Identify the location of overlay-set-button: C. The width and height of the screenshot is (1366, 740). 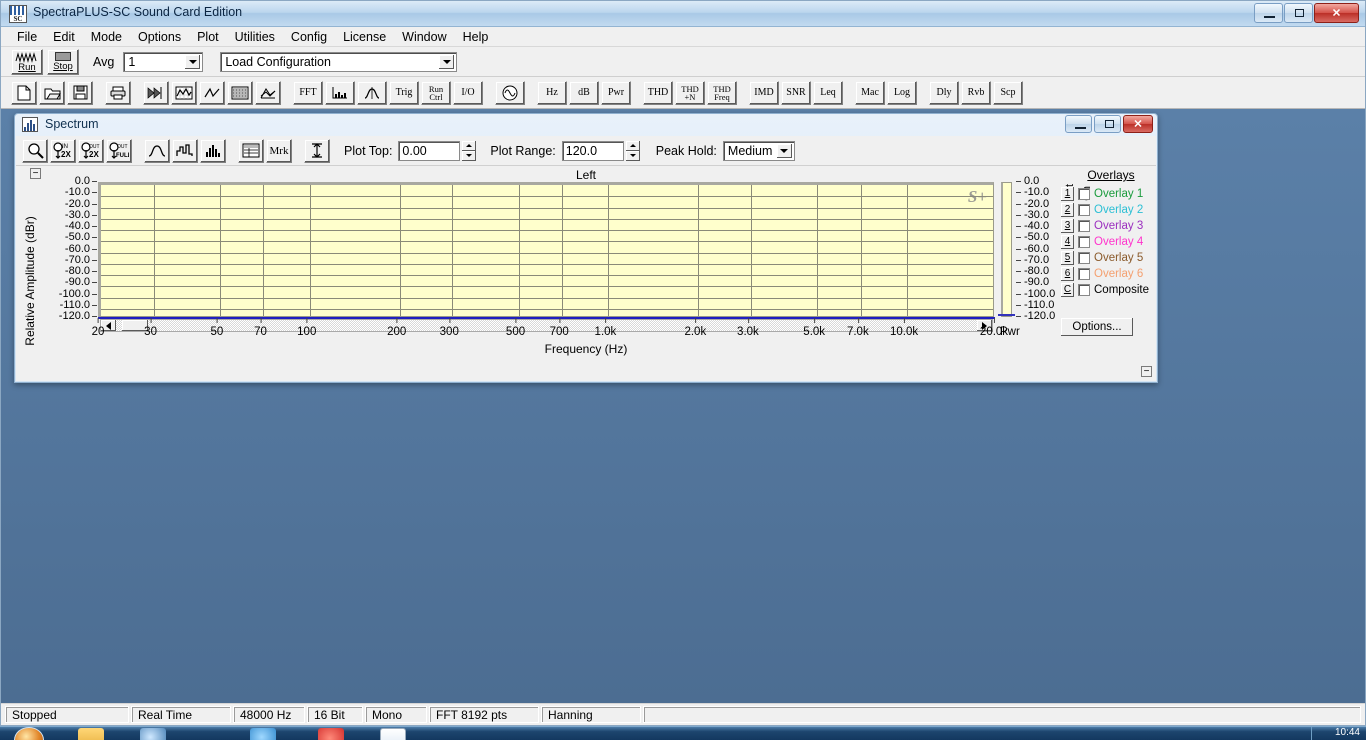
(1067, 289).